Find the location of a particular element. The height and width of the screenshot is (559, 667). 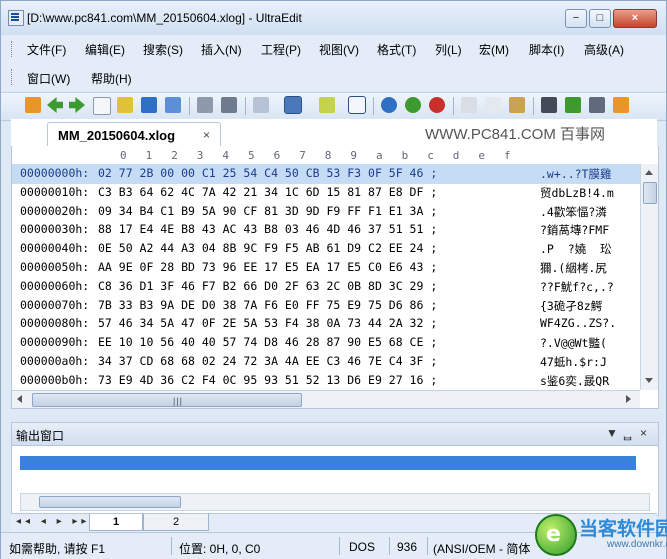

output-header: 输出窗口 ▼ ᆸ × is located at coordinates (335, 434).